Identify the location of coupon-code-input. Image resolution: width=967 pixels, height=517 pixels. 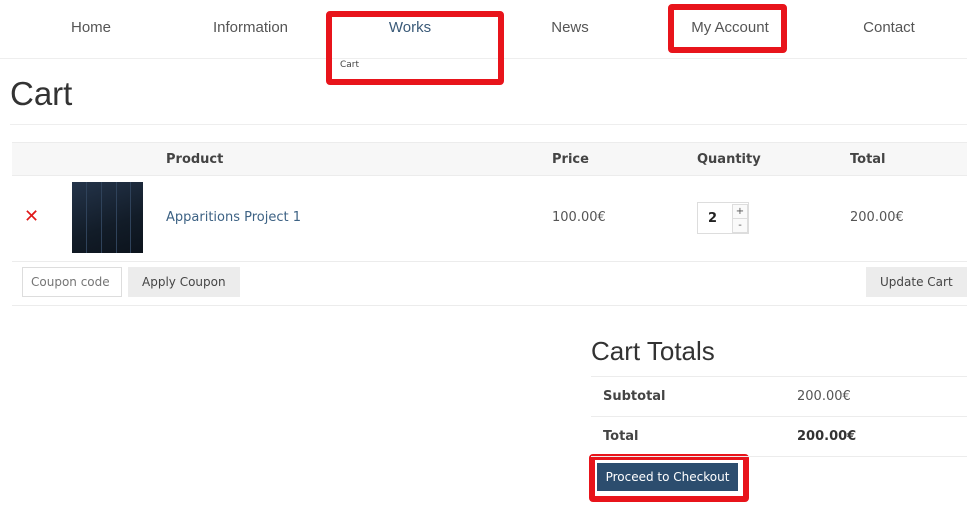
(72, 282).